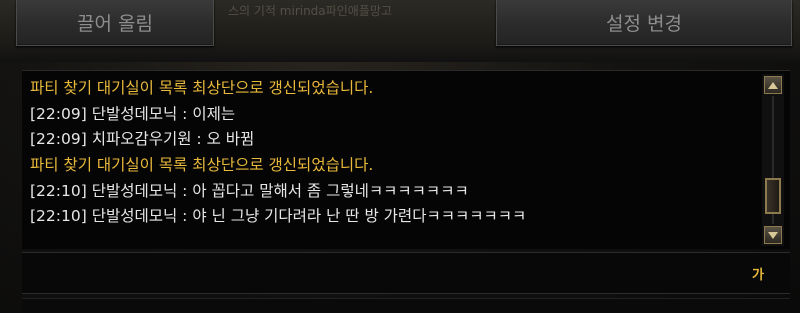 This screenshot has width=800, height=313. I want to click on chat-message: [22:10] 단발성데모닉 : 아 꼽다고 말해서 좀 그렇네ㅋㅋㅋㅋㅋㅋㅋ, so click(249, 190).